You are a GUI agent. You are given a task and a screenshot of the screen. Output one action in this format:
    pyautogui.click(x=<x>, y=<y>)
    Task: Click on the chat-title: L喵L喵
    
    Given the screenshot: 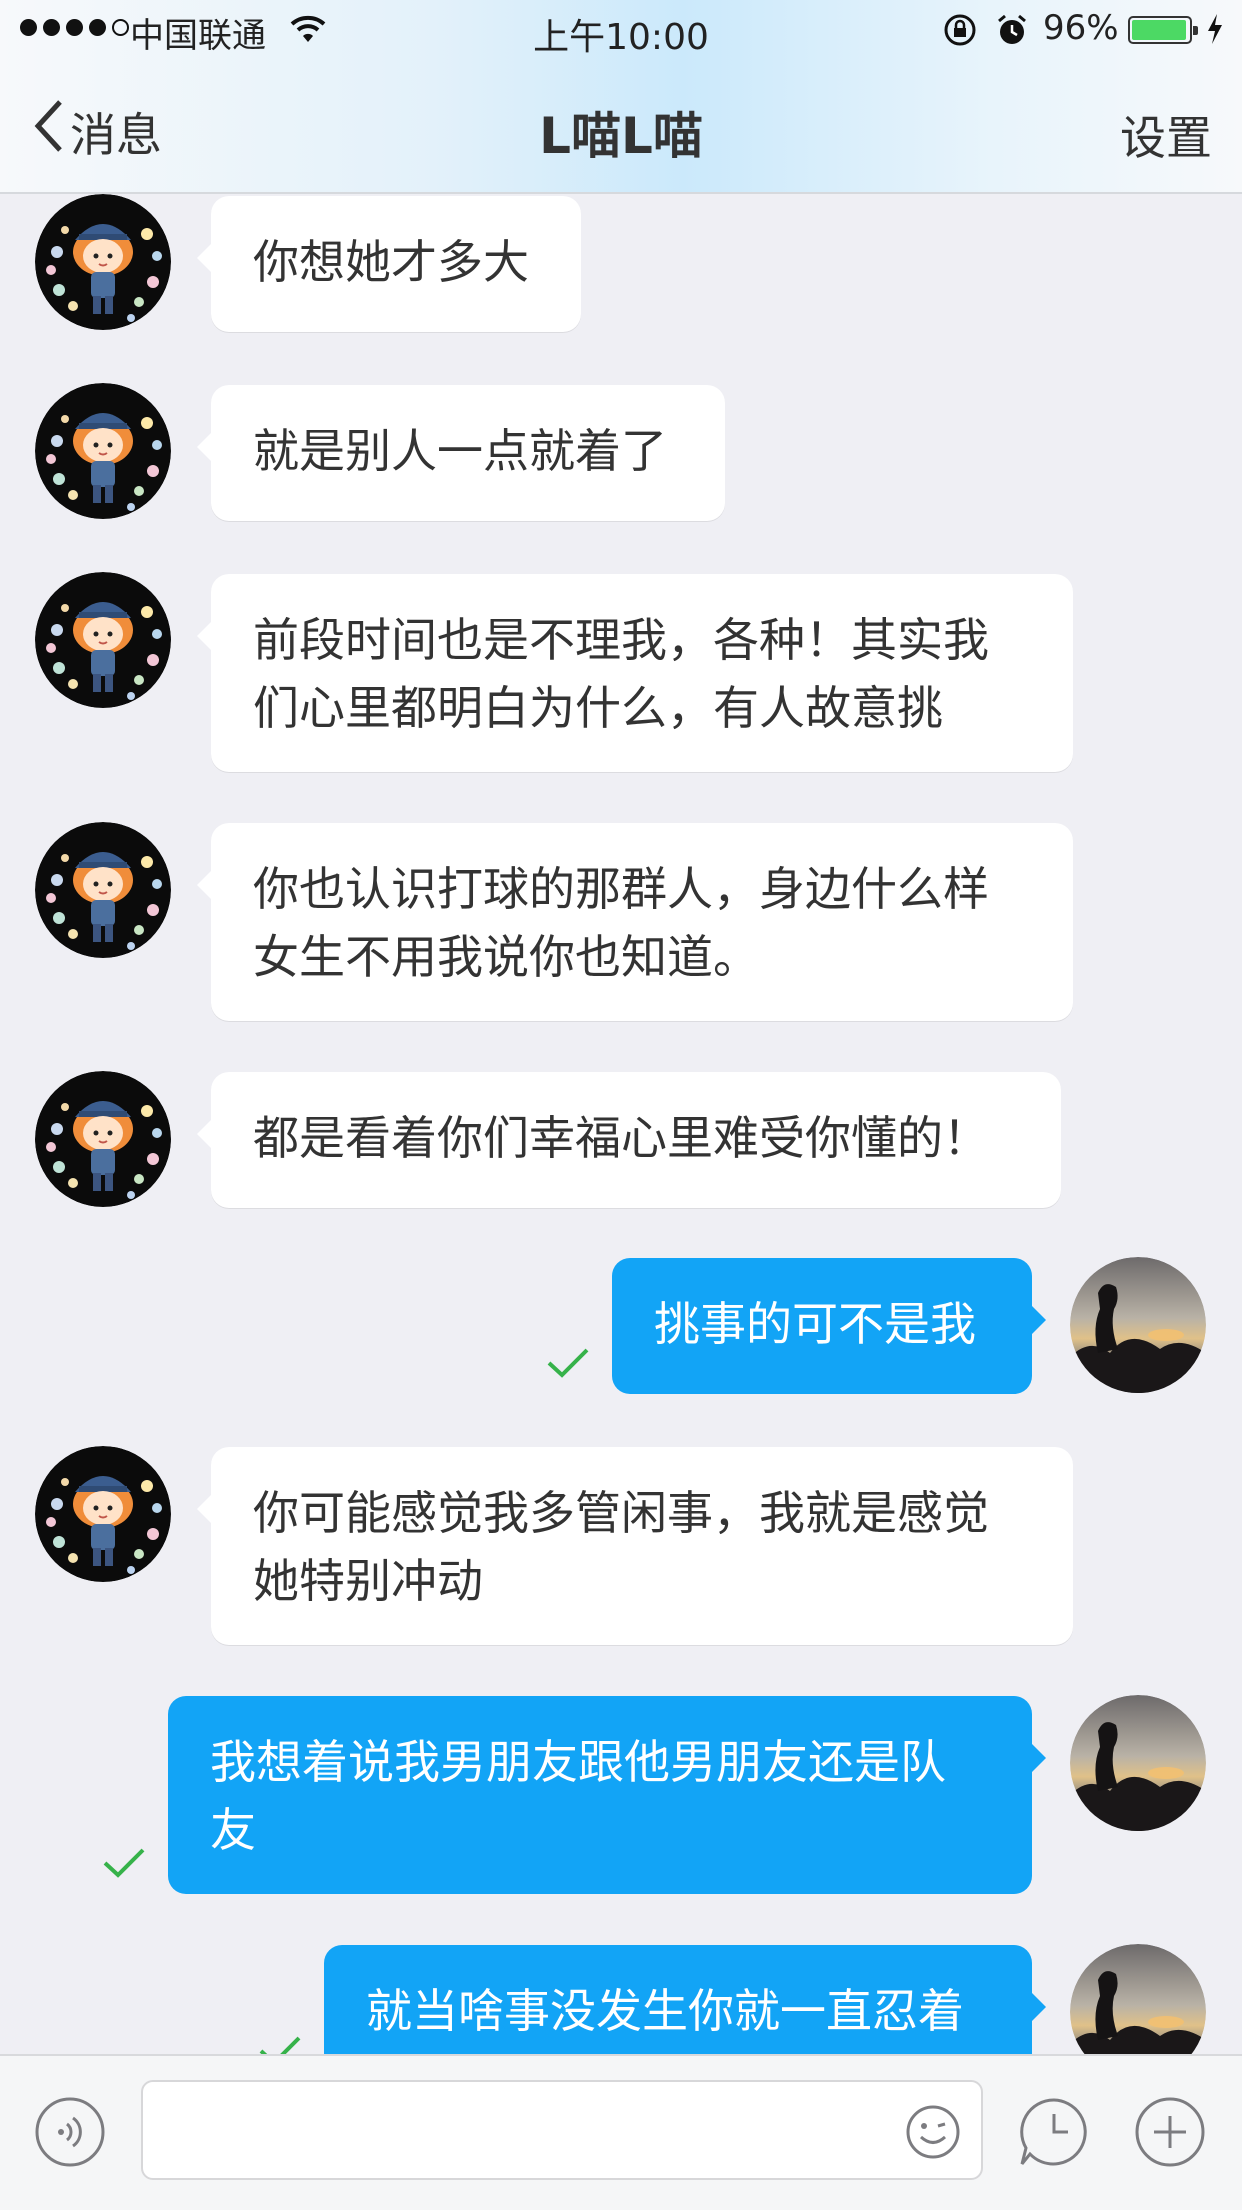 What is the action you would take?
    pyautogui.click(x=621, y=136)
    